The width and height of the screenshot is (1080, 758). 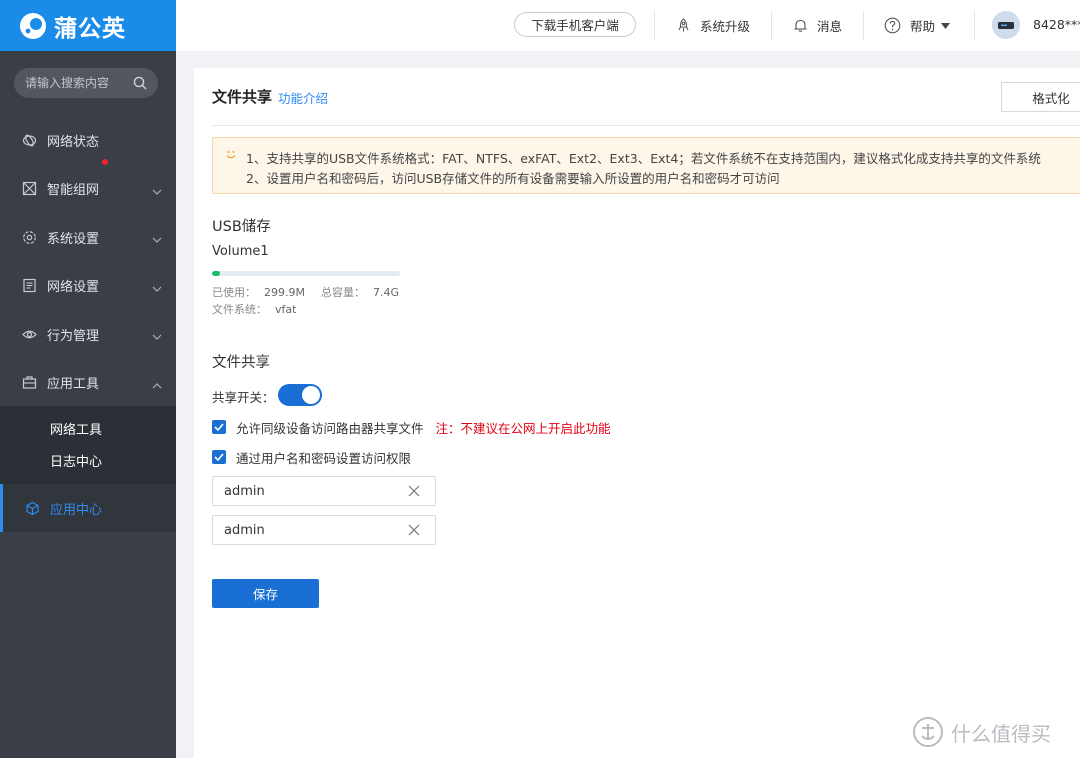 I want to click on share-toggle-label: 共享开关：, so click(x=243, y=397).